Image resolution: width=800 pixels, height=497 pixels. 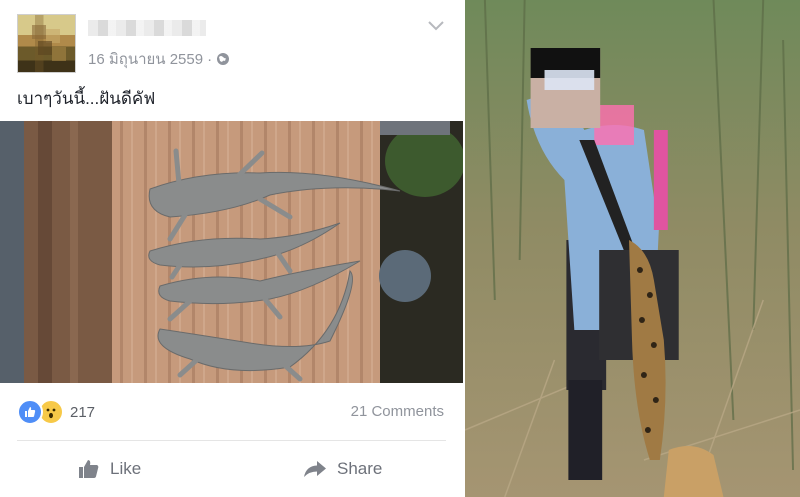 I want to click on share-button-label: Share, so click(x=360, y=468).